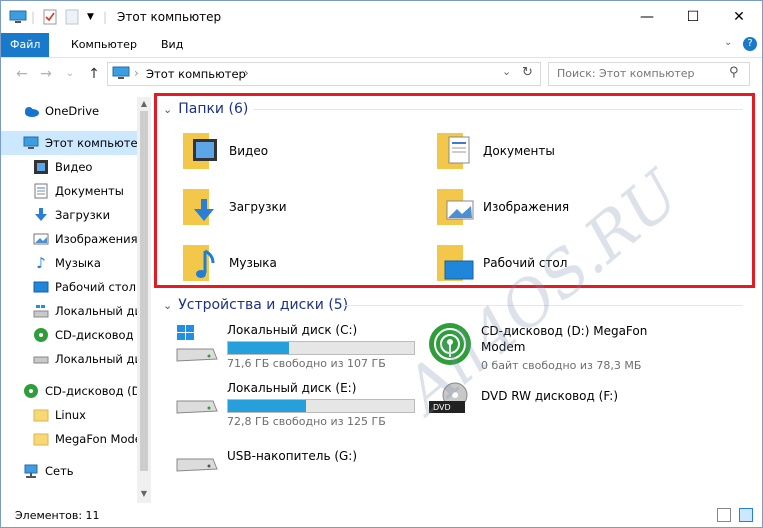  I want to click on sidebar-item-desktop: Рабочий стол, so click(69, 287).